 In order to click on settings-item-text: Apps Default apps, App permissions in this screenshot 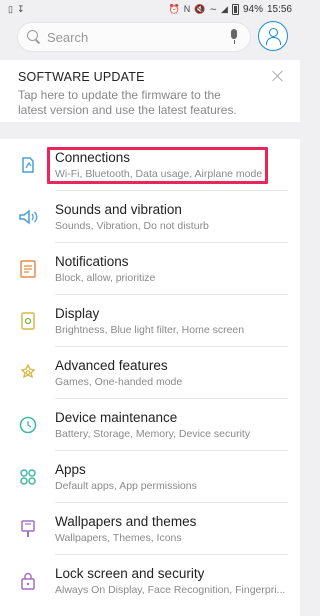, I will do `click(172, 477)`.